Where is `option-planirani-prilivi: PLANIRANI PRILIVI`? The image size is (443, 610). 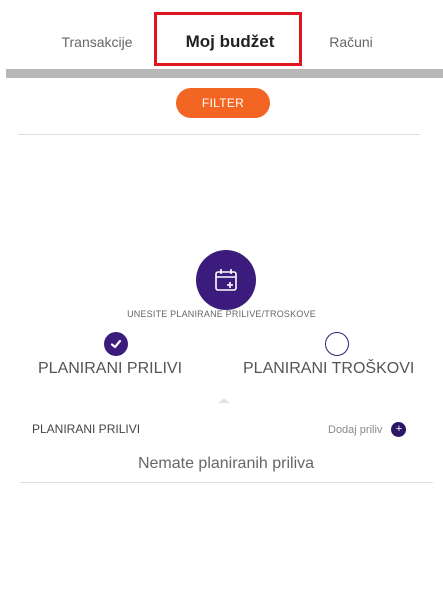
option-planirani-prilivi: PLANIRANI PRILIVI is located at coordinates (110, 369).